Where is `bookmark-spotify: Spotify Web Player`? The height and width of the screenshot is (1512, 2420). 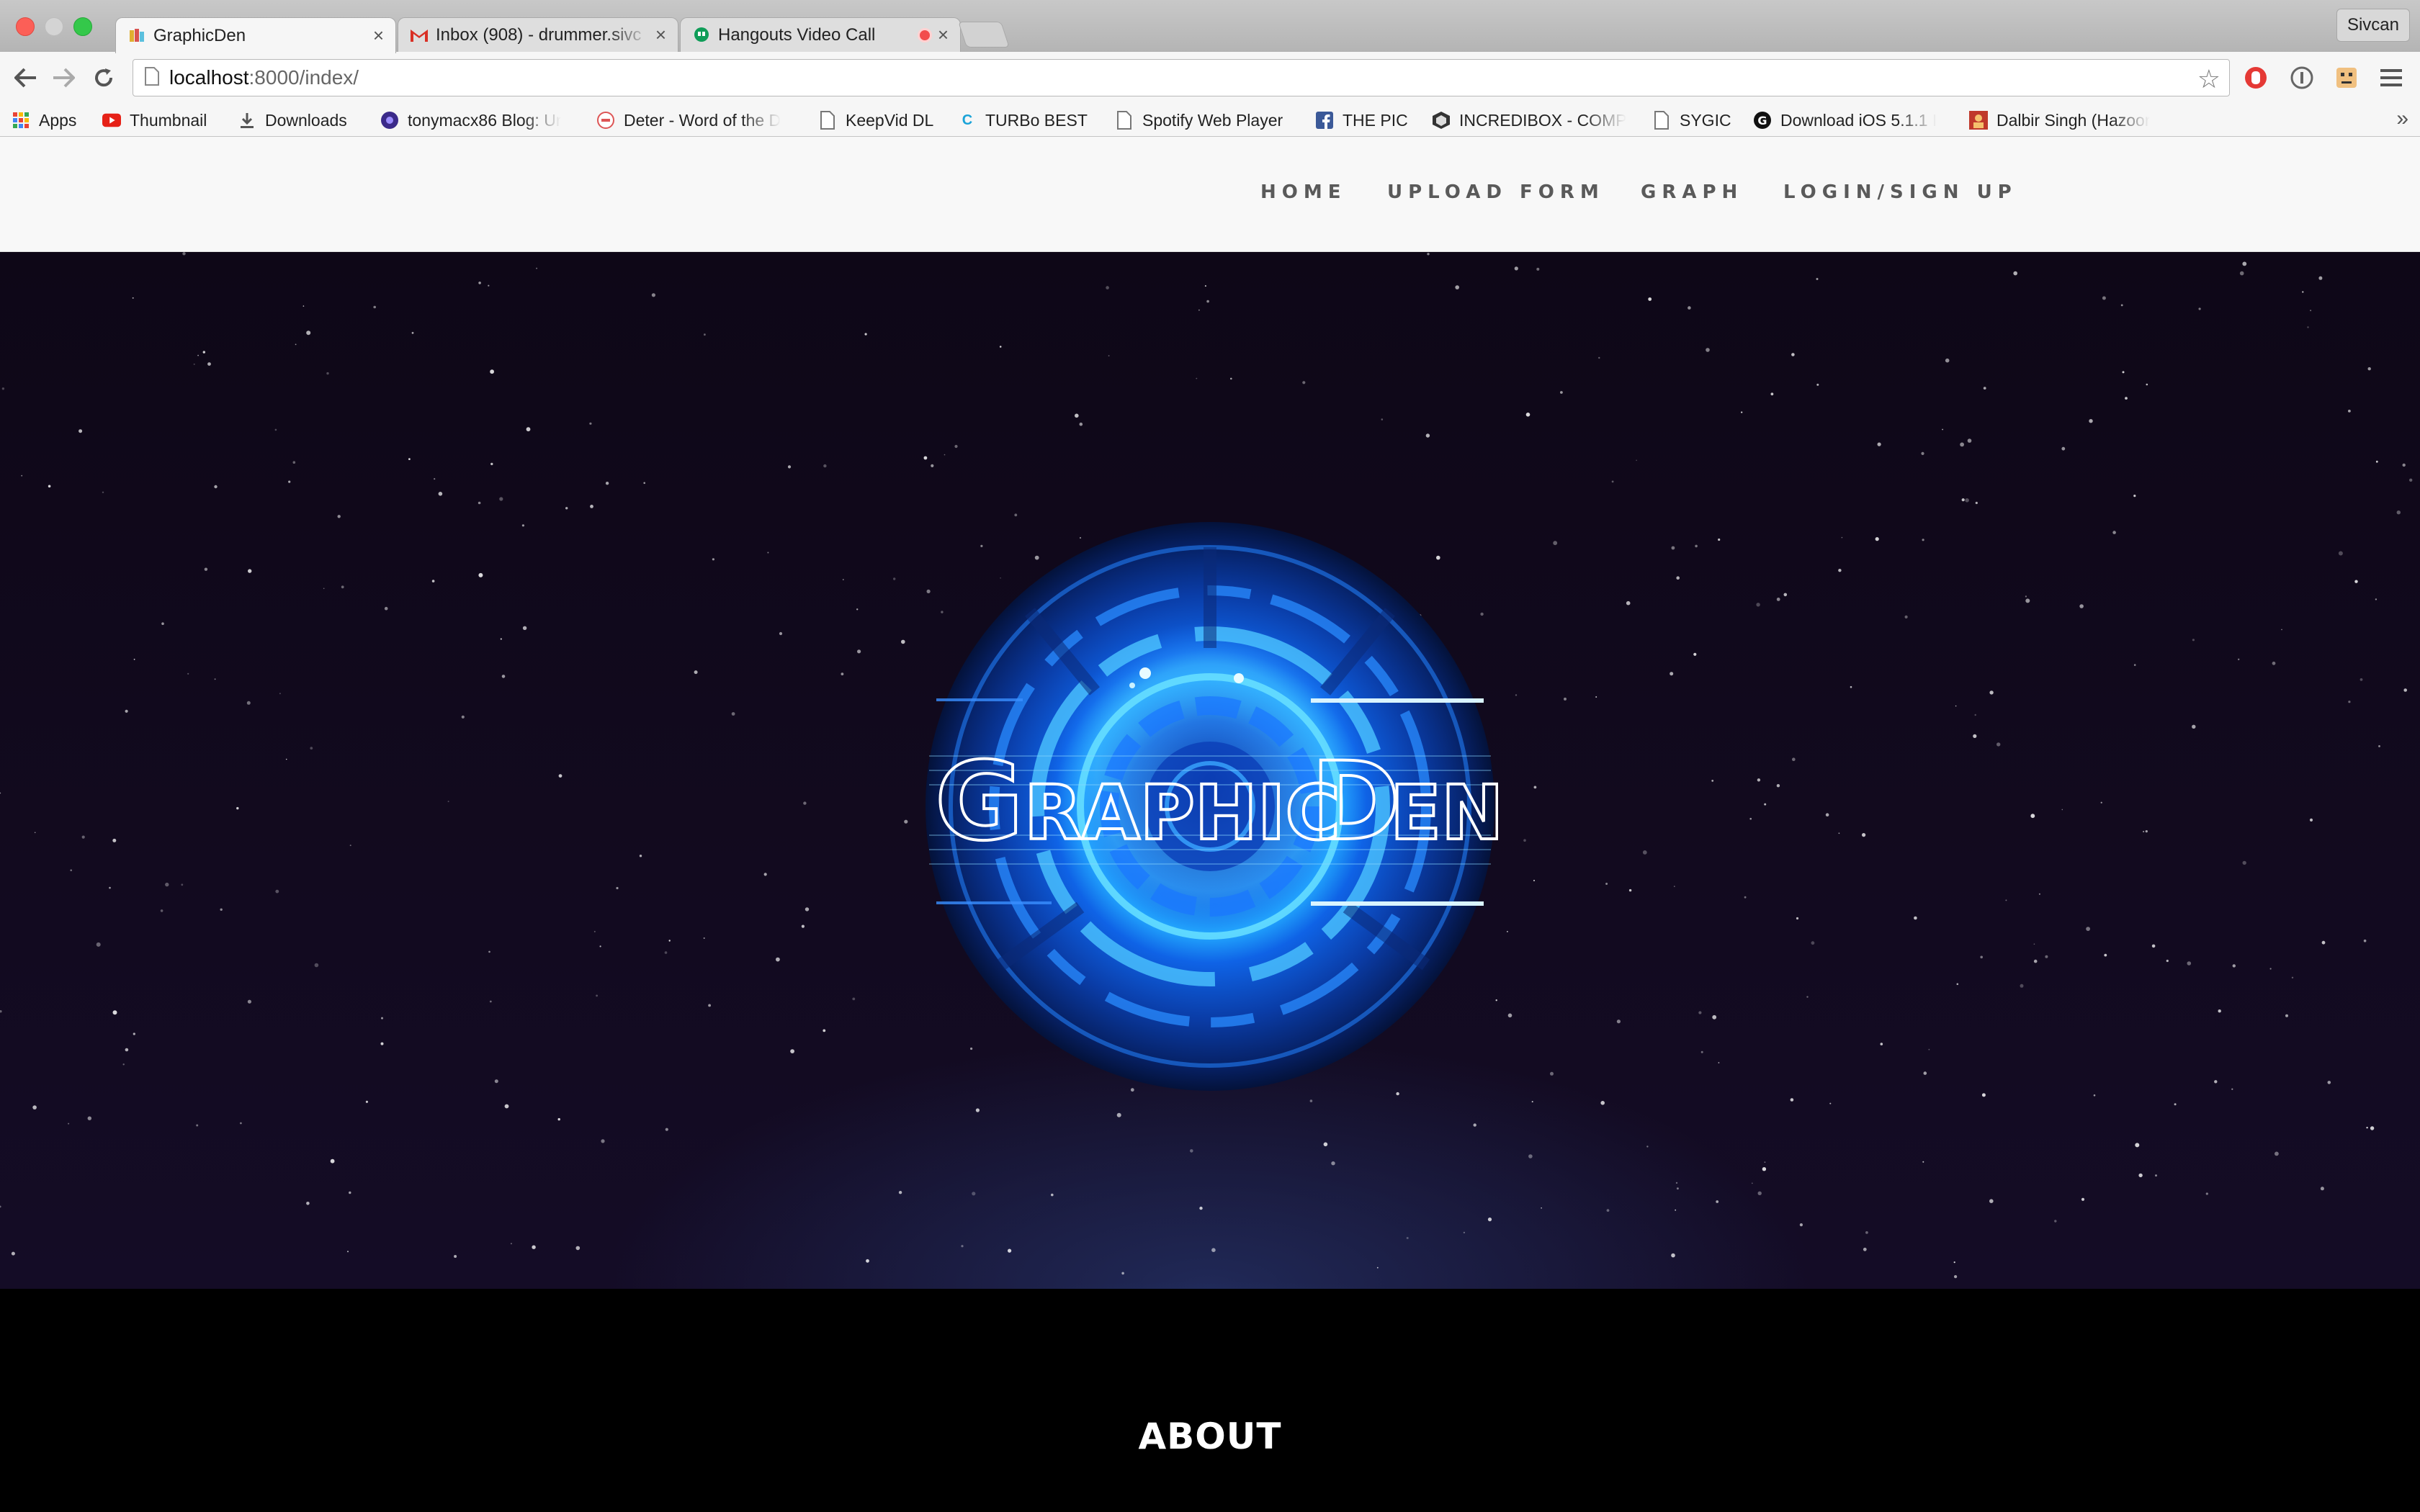
bookmark-spotify: Spotify Web Player is located at coordinates (1199, 120).